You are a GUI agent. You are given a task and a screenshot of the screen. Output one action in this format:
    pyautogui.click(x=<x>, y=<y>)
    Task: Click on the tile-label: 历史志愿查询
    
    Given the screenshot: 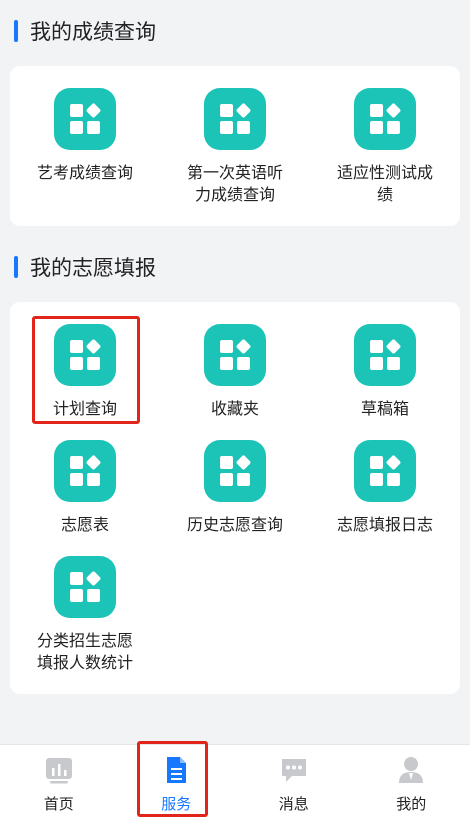 What is the action you would take?
    pyautogui.click(x=234, y=524)
    